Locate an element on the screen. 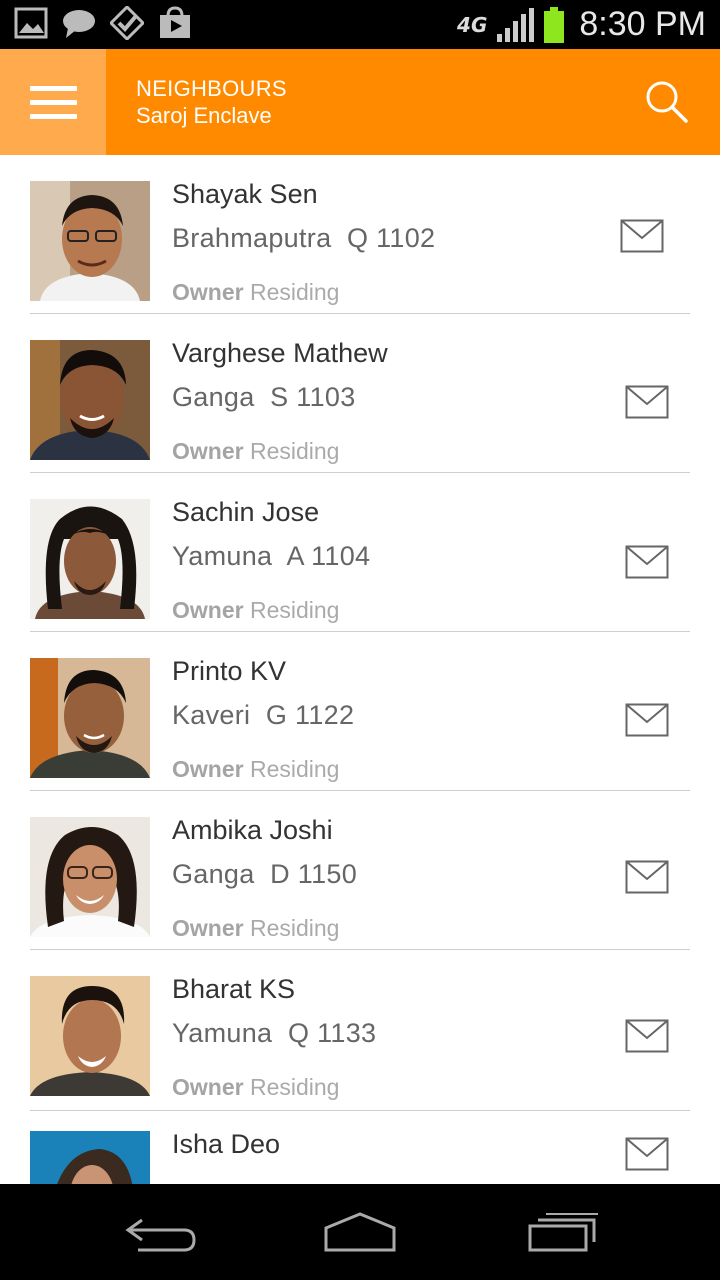 The height and width of the screenshot is (1280, 720). clock: 8:30 PM is located at coordinates (642, 24).